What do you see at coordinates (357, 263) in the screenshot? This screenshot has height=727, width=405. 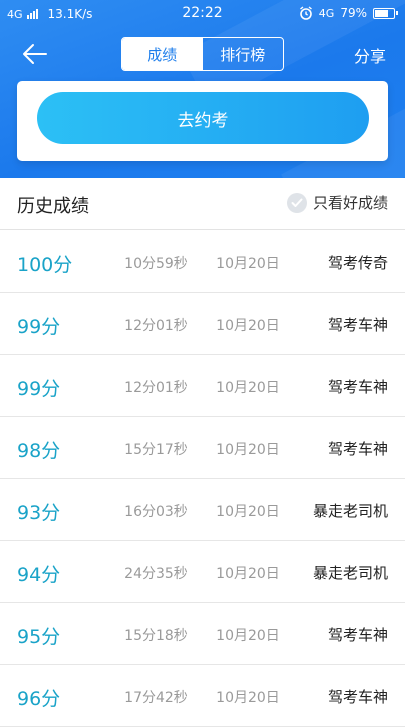 I see `score-title: 驾考传奇` at bounding box center [357, 263].